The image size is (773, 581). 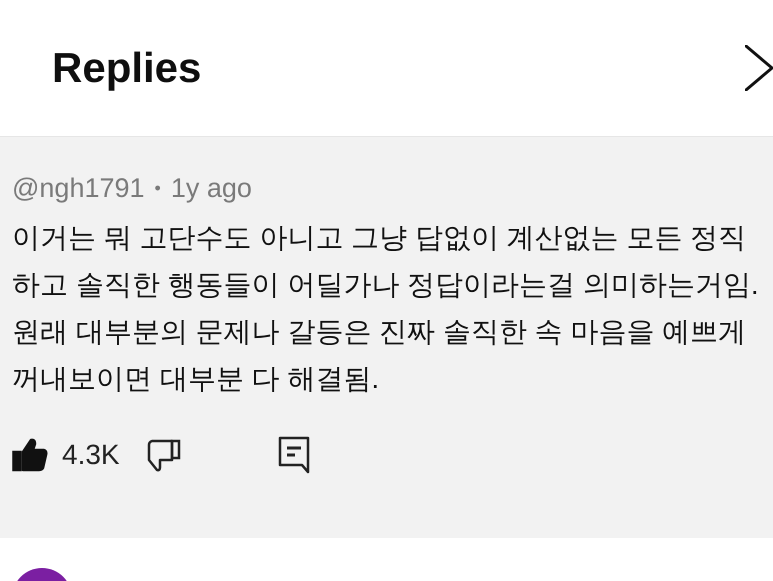 What do you see at coordinates (78, 188) in the screenshot?
I see `author-handle: @ngh1791` at bounding box center [78, 188].